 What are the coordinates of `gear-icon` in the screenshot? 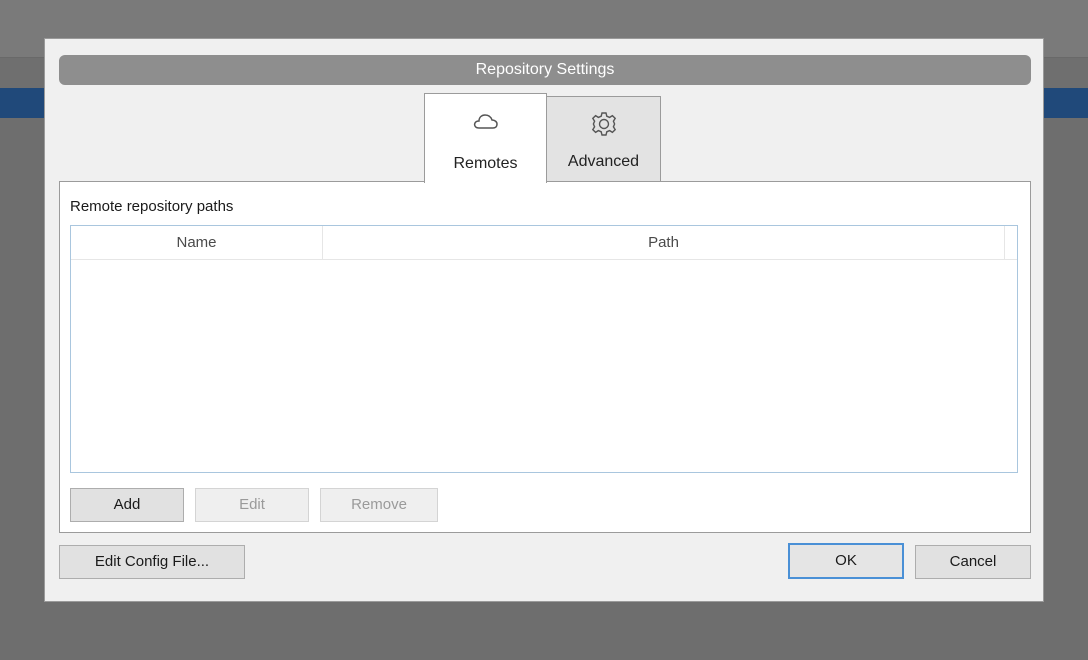 It's located at (603, 124).